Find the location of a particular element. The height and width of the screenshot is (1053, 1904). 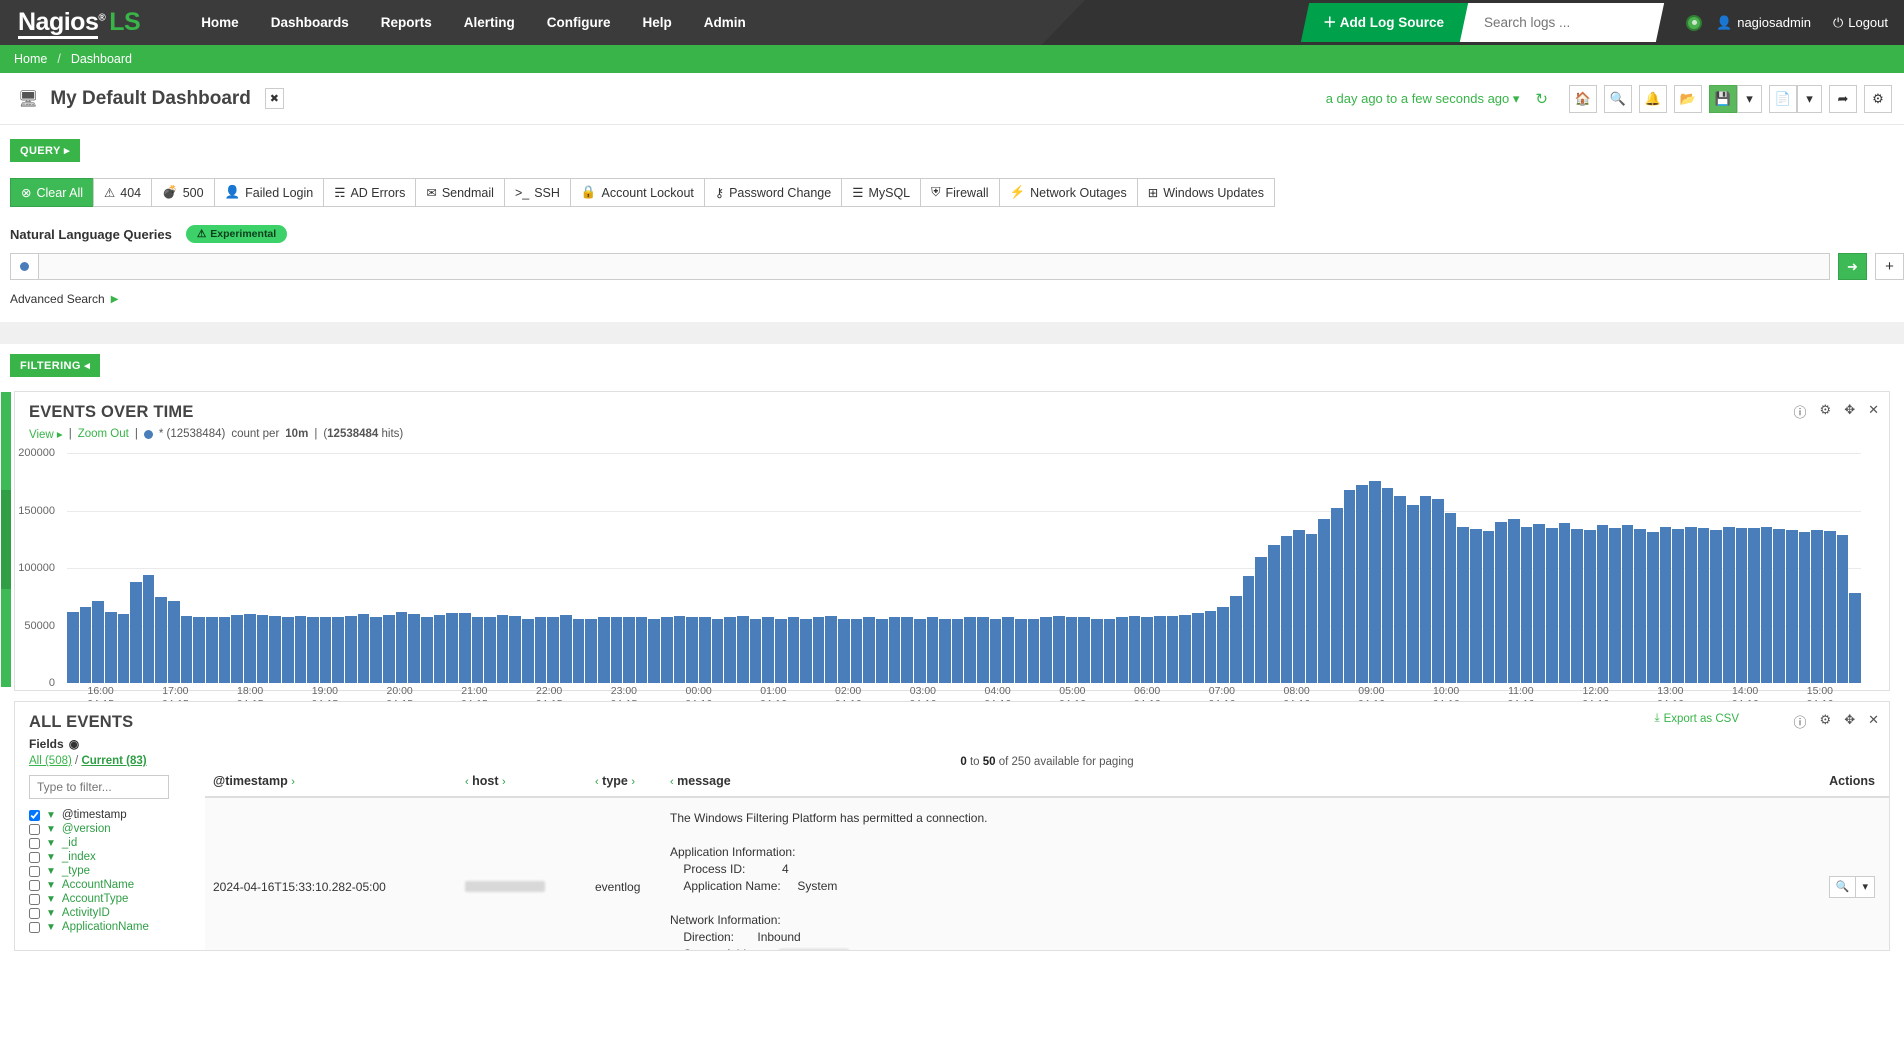

load-button: 📂 is located at coordinates (1688, 98).